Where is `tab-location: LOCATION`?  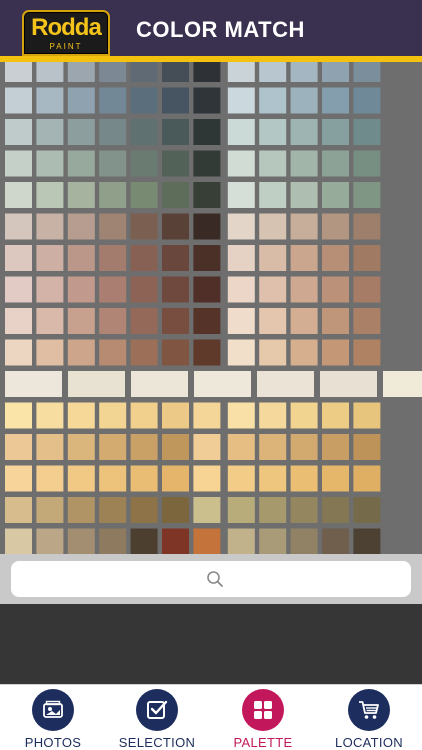
tab-location: LOCATION is located at coordinates (369, 719).